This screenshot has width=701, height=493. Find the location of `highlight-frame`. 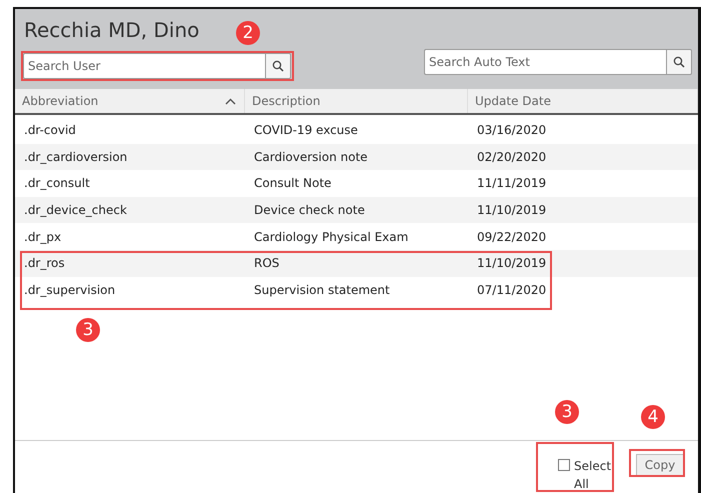

highlight-frame is located at coordinates (657, 463).